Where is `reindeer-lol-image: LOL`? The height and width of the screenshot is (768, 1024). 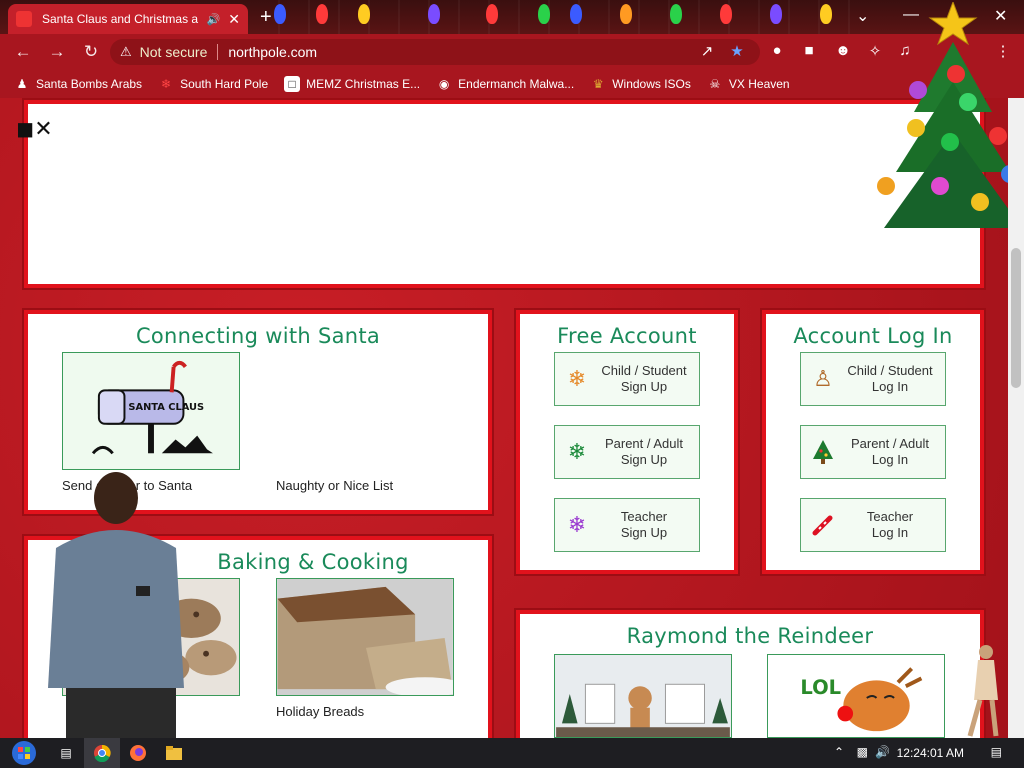 reindeer-lol-image: LOL is located at coordinates (856, 696).